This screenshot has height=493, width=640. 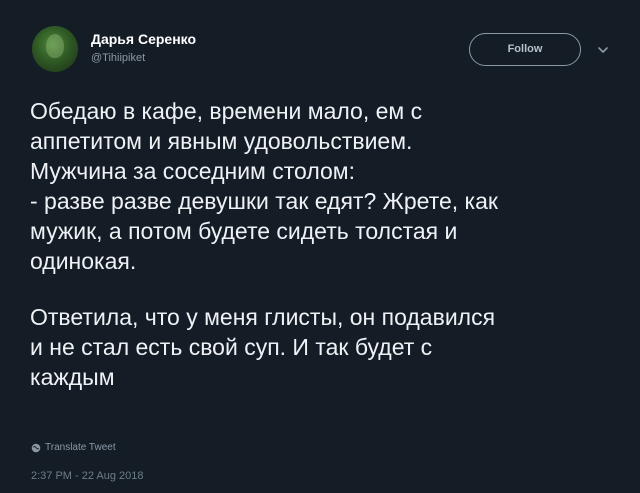 I want to click on chevron-down-icon, so click(x=603, y=50).